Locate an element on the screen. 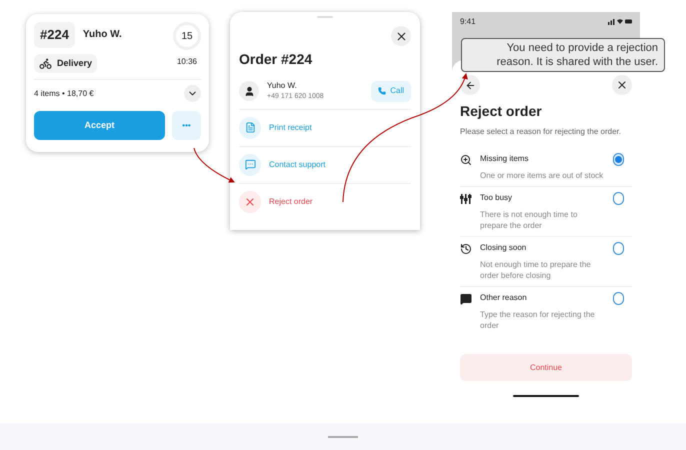  screen-title: Reject order is located at coordinates (501, 111).